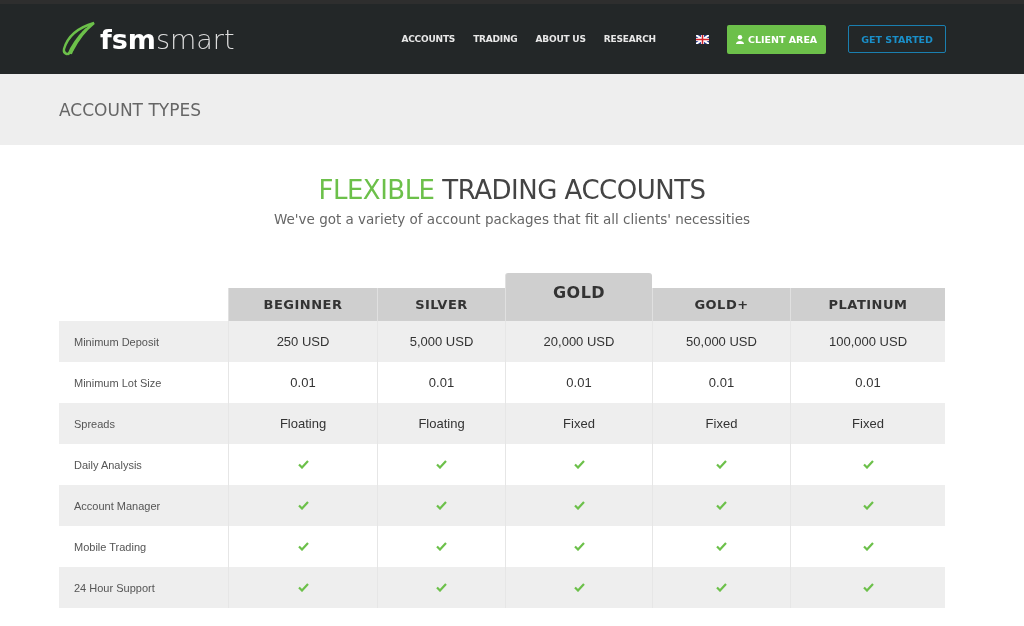 The height and width of the screenshot is (626, 1024). What do you see at coordinates (441, 304) in the screenshot?
I see `plan-header: SILVER` at bounding box center [441, 304].